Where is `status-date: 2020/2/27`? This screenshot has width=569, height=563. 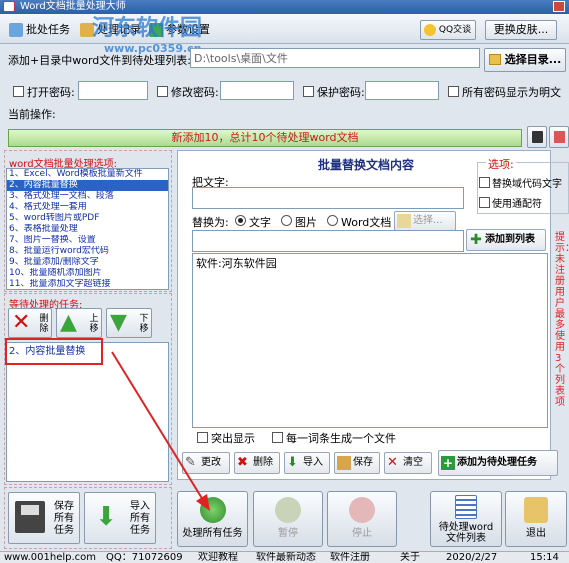
status-date: 2020/2/27 is located at coordinates (472, 557).